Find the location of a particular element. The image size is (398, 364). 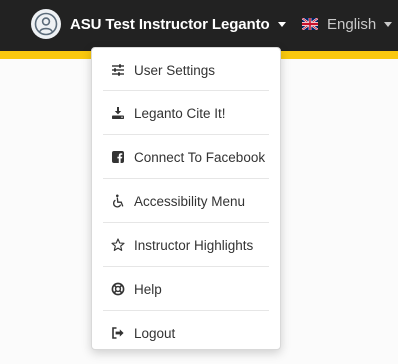

facebook-icon is located at coordinates (118, 157).